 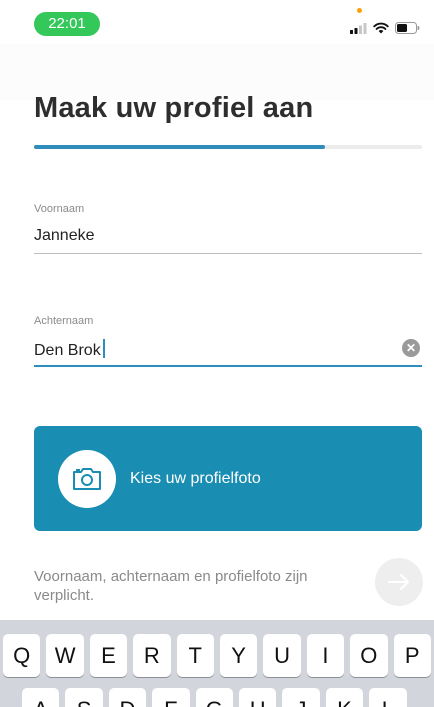 I want to click on keyboard: QWERTYUIOP ASDFGHJKL, so click(x=217, y=663).